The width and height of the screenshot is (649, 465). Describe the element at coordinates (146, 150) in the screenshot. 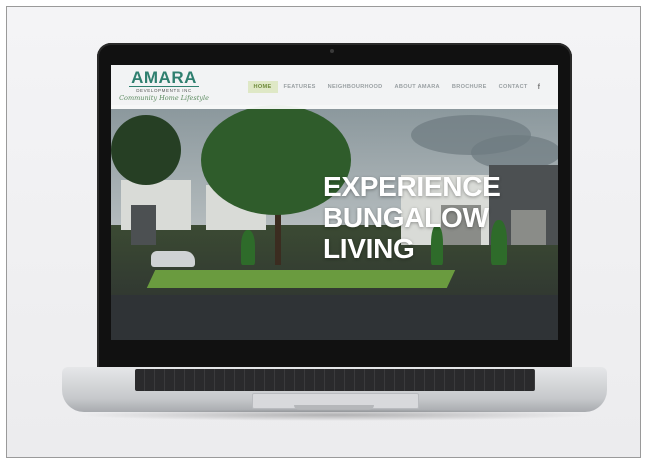

I see `tree` at that location.